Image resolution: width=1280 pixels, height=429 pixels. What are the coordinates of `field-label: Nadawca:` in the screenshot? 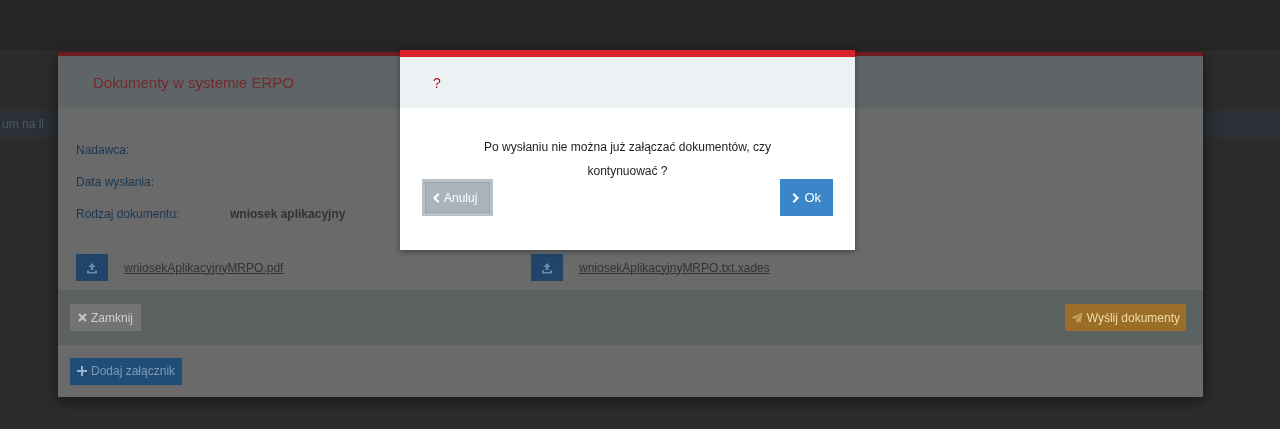 It's located at (103, 150).